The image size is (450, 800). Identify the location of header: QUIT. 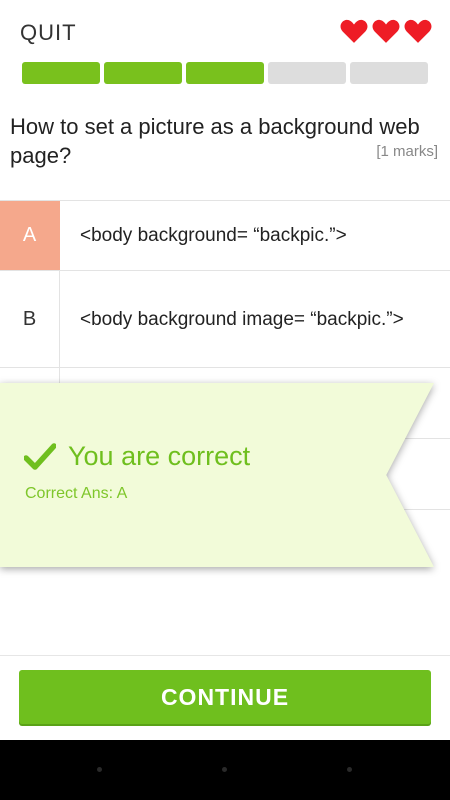
(225, 30).